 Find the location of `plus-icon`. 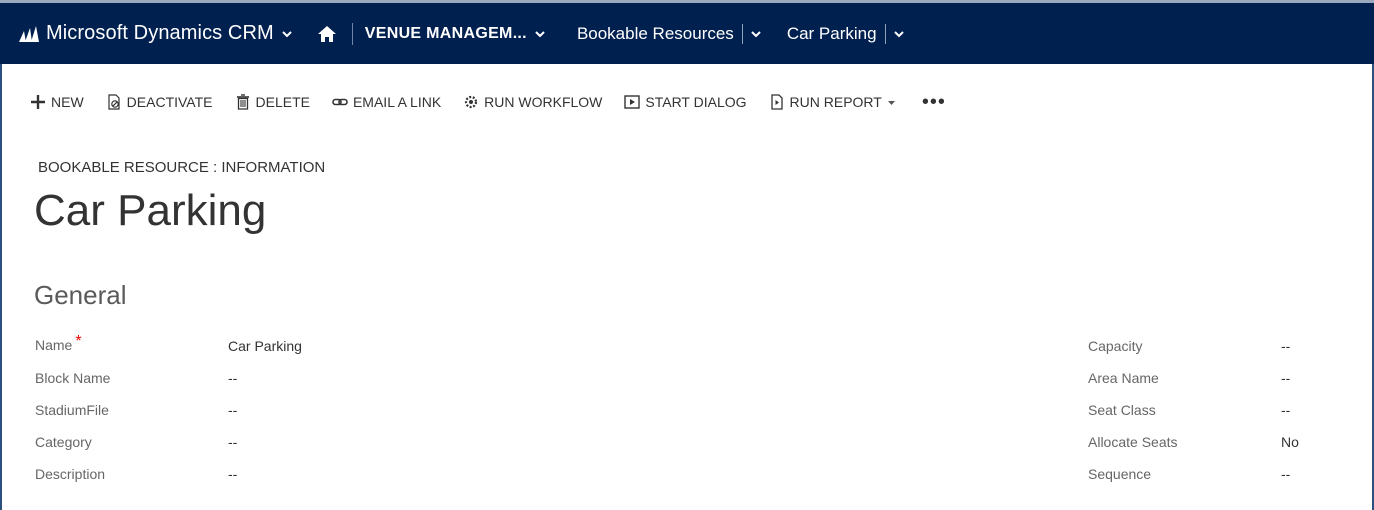

plus-icon is located at coordinates (38, 102).